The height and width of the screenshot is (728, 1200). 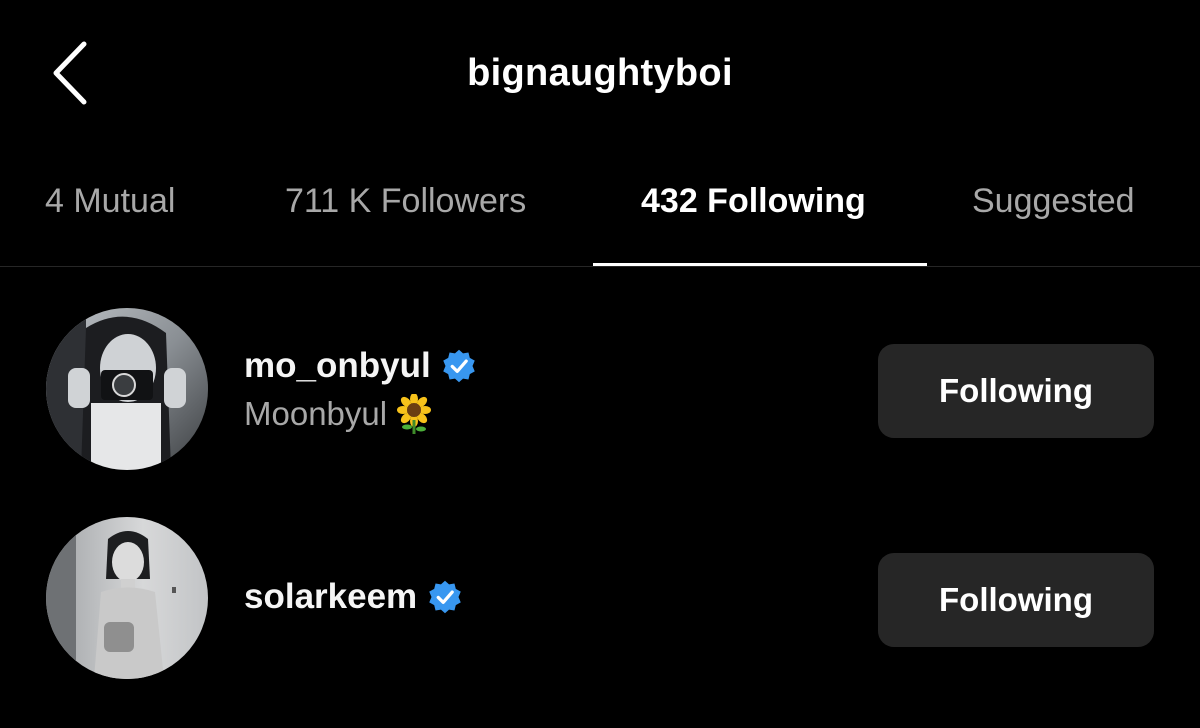 I want to click on active-tab-indicator, so click(x=760, y=264).